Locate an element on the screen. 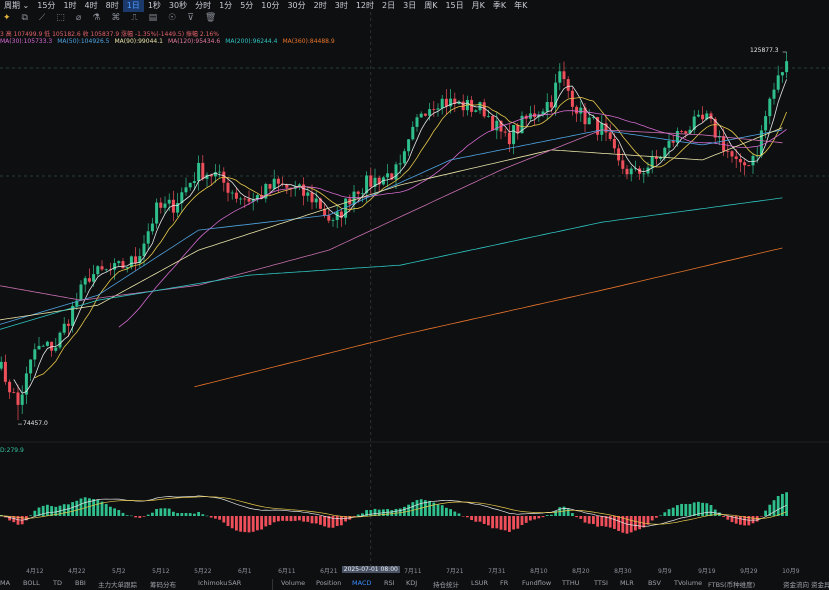 This screenshot has width=829, height=590. indicator-13: TVolume is located at coordinates (688, 583).